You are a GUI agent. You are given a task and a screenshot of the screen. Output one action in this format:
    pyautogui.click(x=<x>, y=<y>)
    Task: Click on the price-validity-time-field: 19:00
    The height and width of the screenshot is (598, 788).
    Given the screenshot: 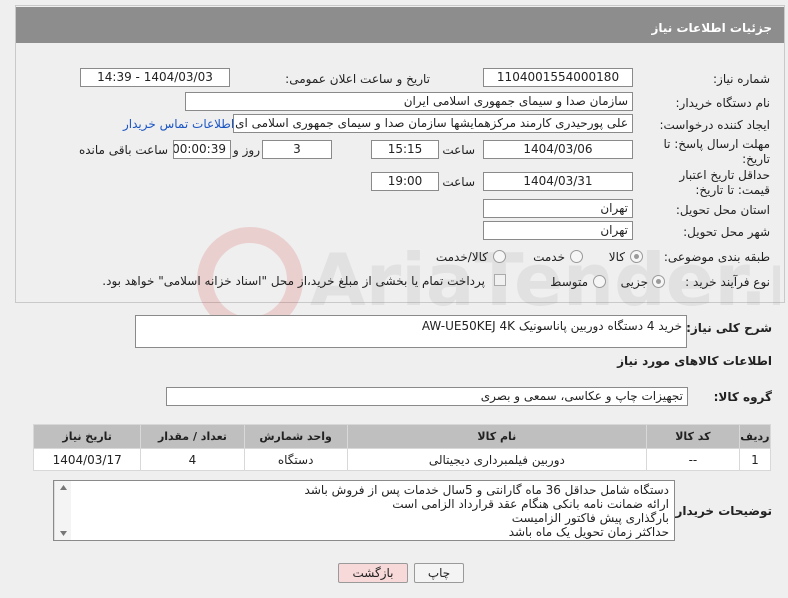 What is the action you would take?
    pyautogui.click(x=405, y=181)
    